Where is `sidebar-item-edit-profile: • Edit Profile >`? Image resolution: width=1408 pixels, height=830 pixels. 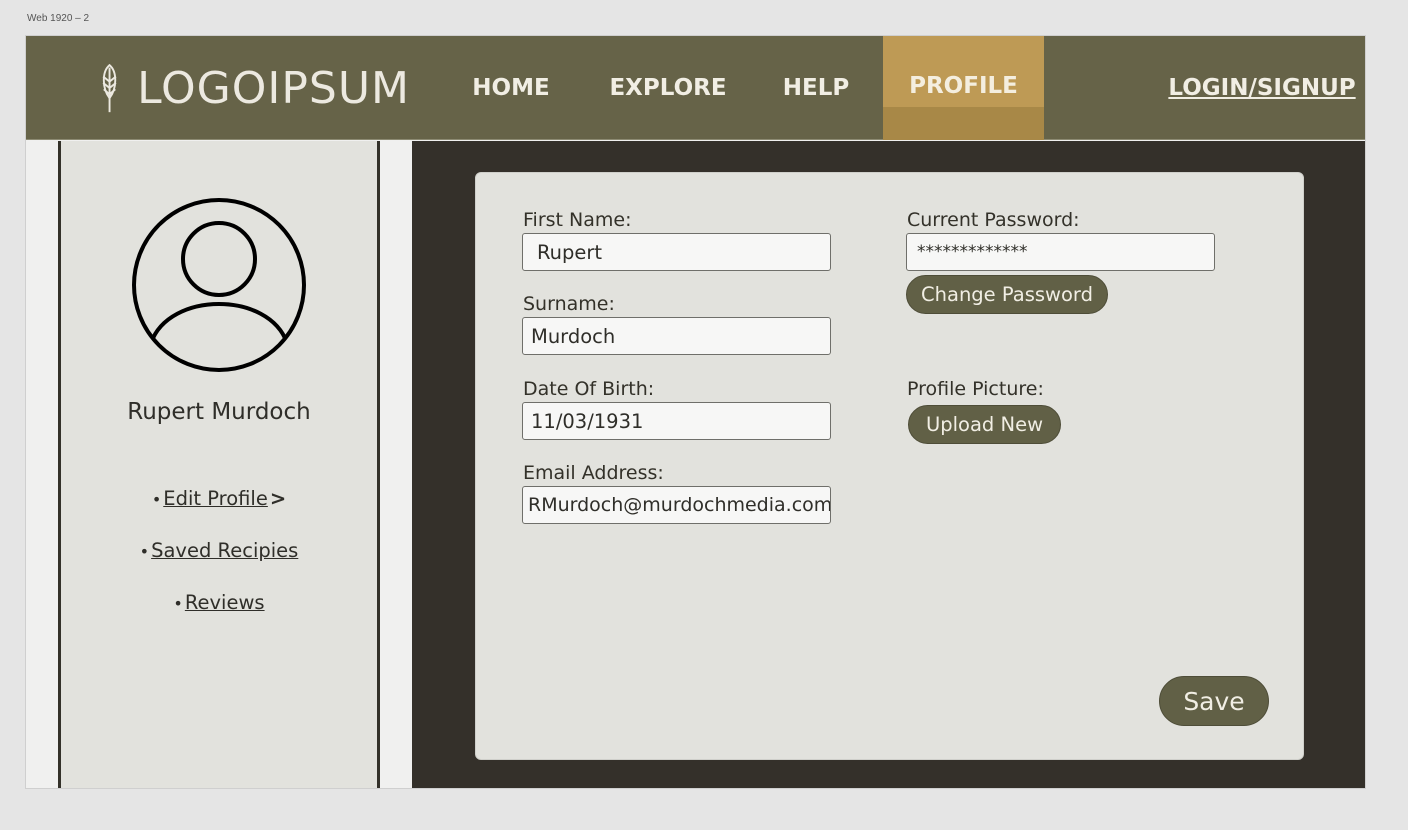 sidebar-item-edit-profile: • Edit Profile > is located at coordinates (219, 498).